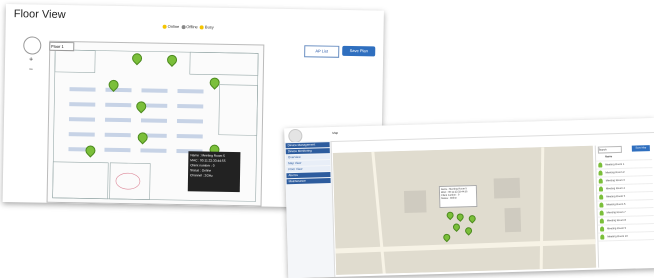 This screenshot has width=654, height=278. Describe the element at coordinates (164, 26) in the screenshot. I see `online-dot-icon` at that location.